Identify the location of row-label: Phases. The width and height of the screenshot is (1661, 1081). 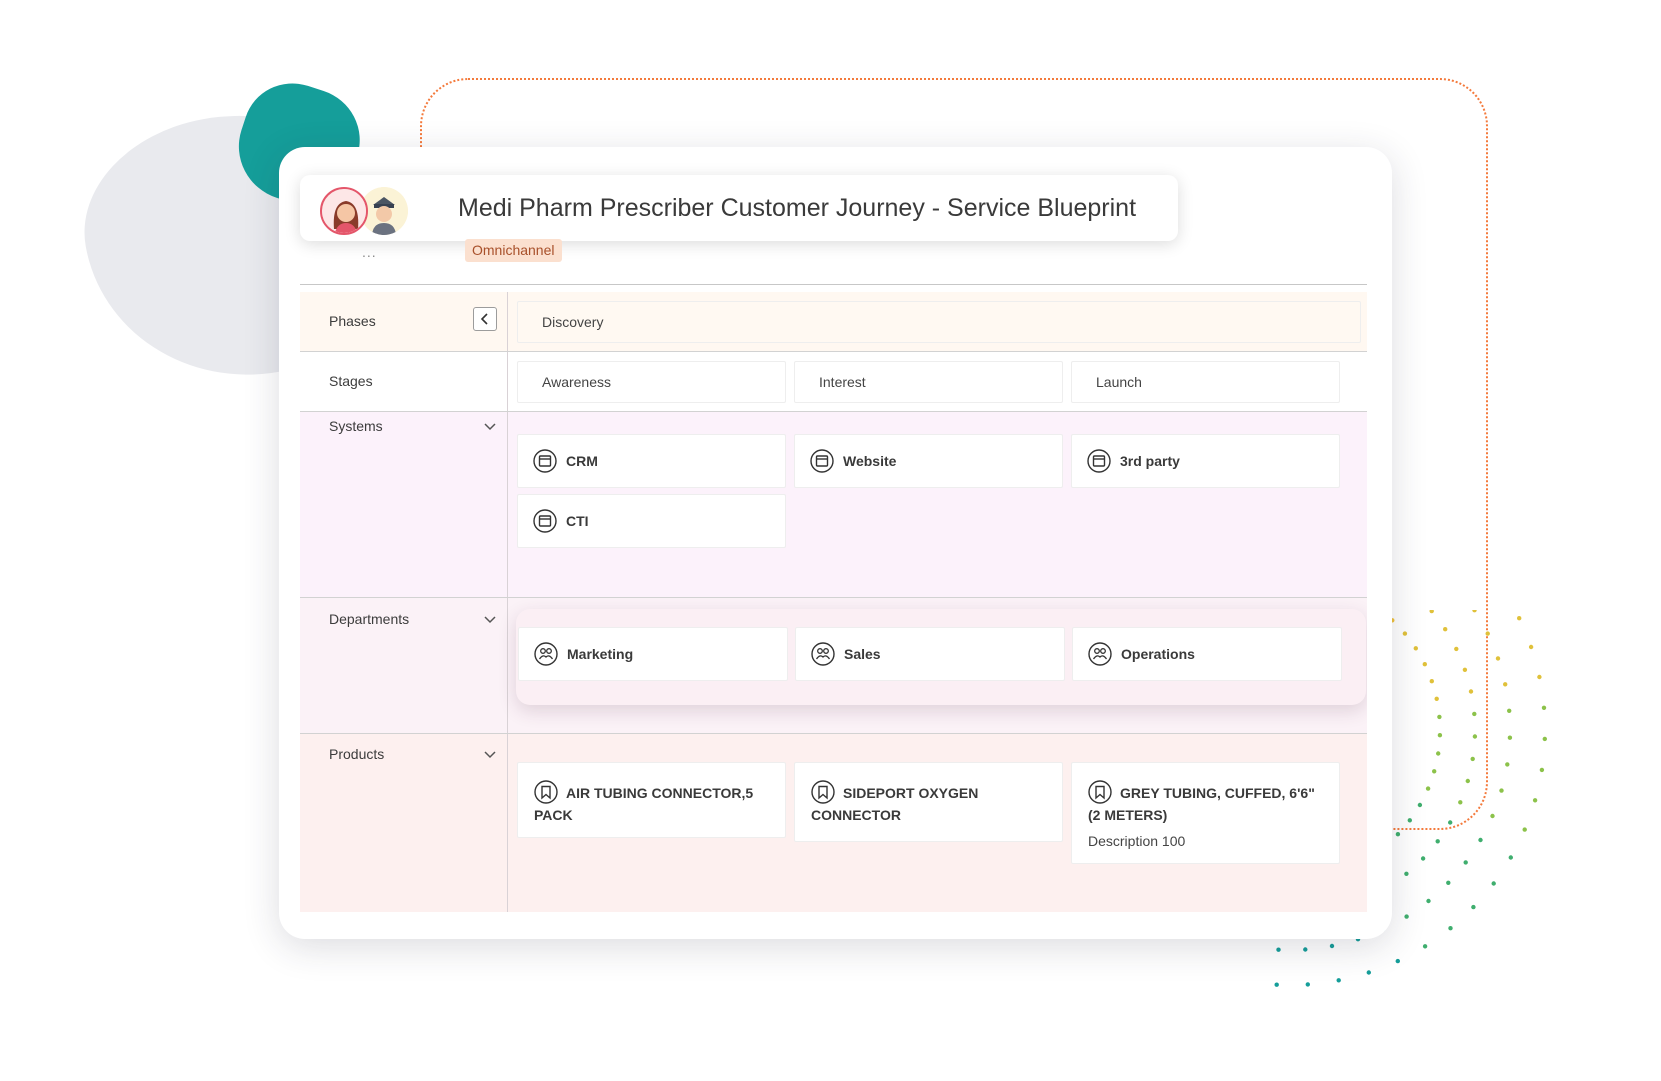
(352, 321).